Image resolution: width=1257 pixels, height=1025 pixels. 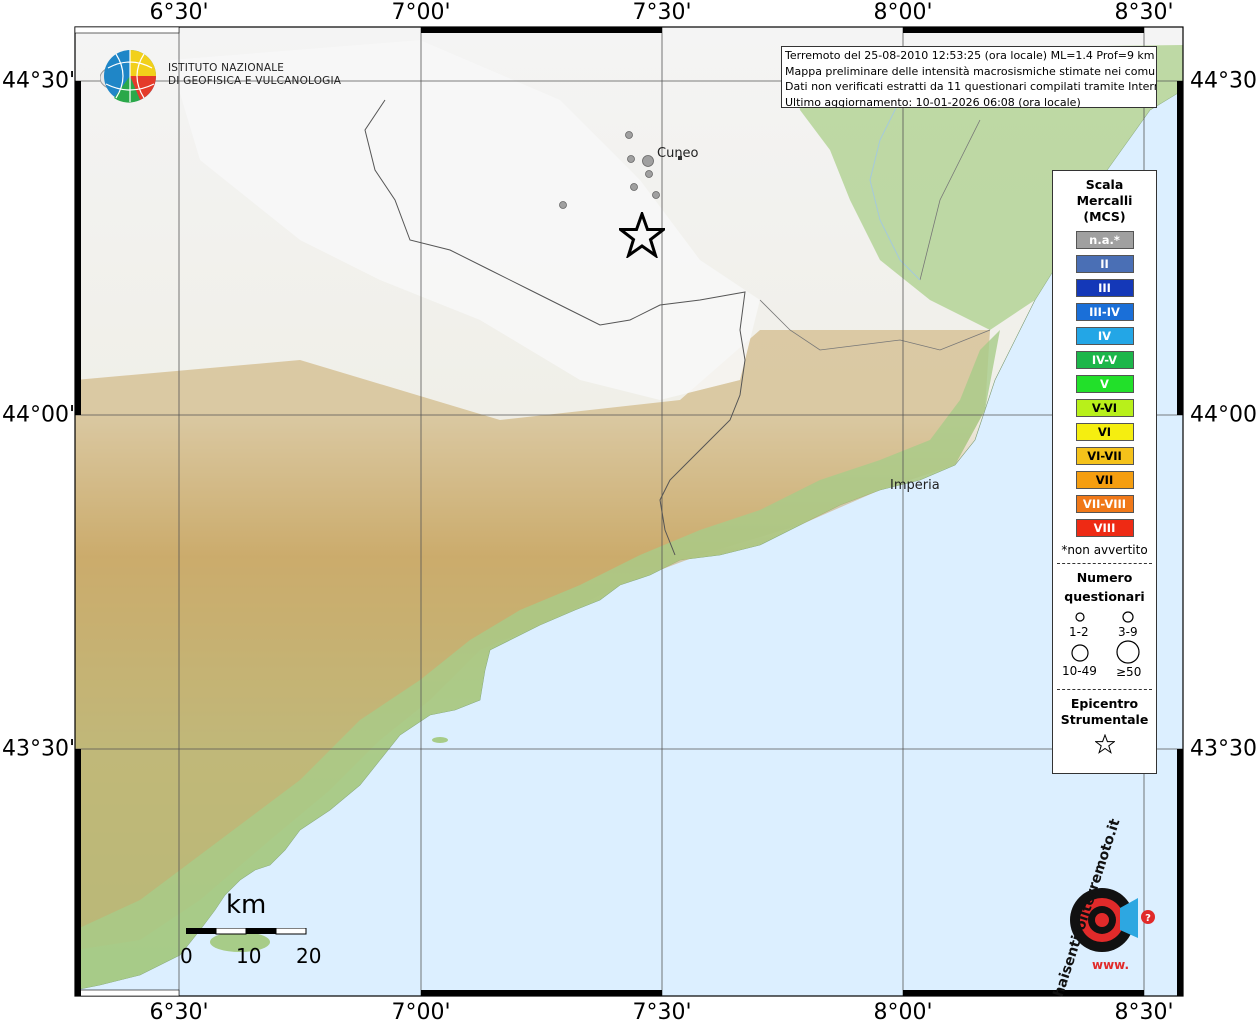 What do you see at coordinates (226, 68) in the screenshot?
I see `ingv-name-line: ISTITUTO NAZIONALE` at bounding box center [226, 68].